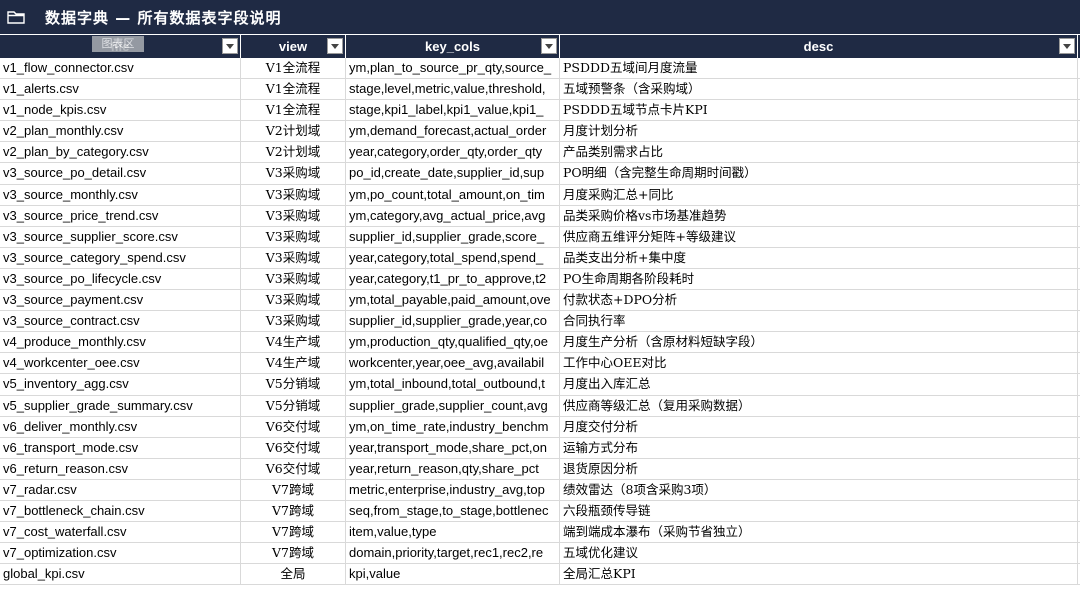 The height and width of the screenshot is (597, 1080). Describe the element at coordinates (120, 532) in the screenshot. I see `cell-file: v7_cost_waterfall.csv` at that location.